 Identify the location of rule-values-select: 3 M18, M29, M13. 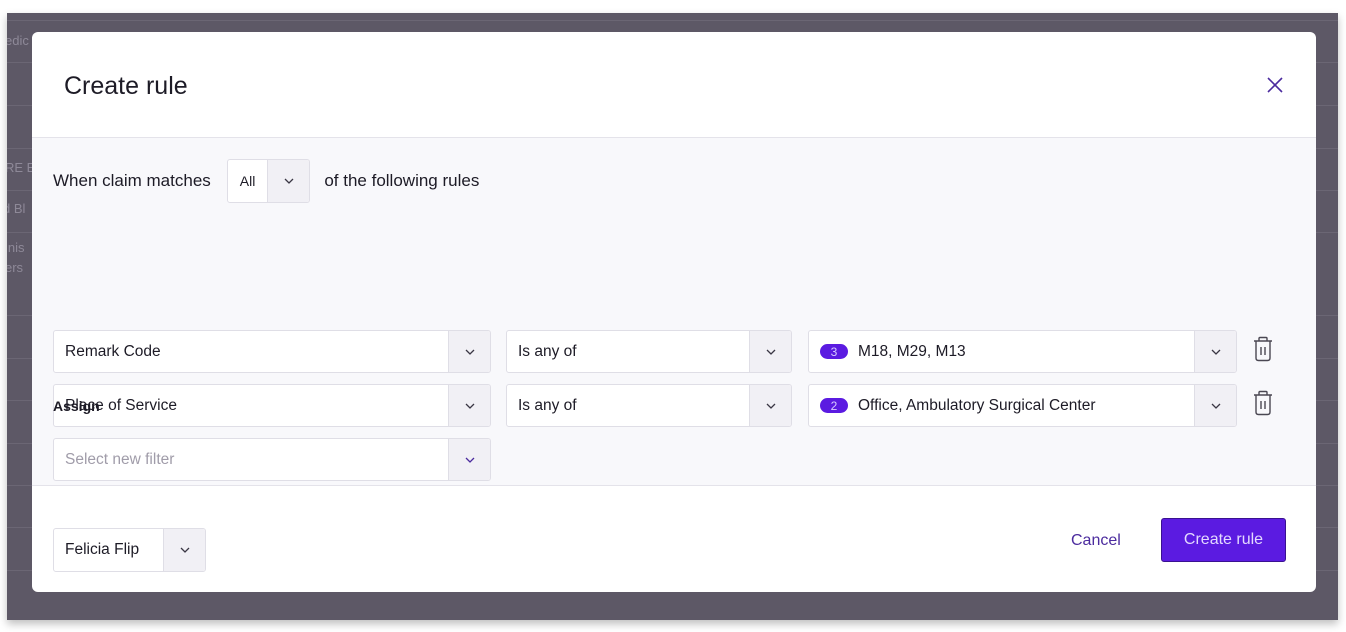
(1022, 351).